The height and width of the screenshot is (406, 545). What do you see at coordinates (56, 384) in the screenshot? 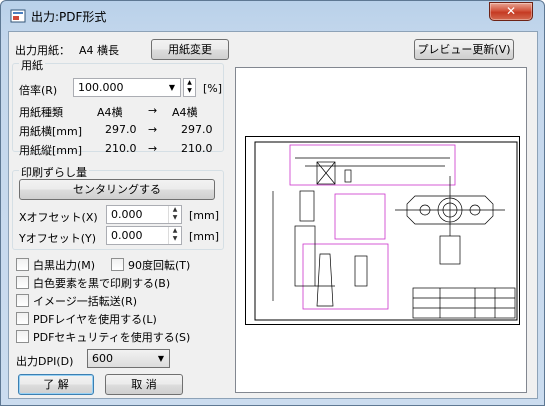
I see `ok-button: 了 解` at bounding box center [56, 384].